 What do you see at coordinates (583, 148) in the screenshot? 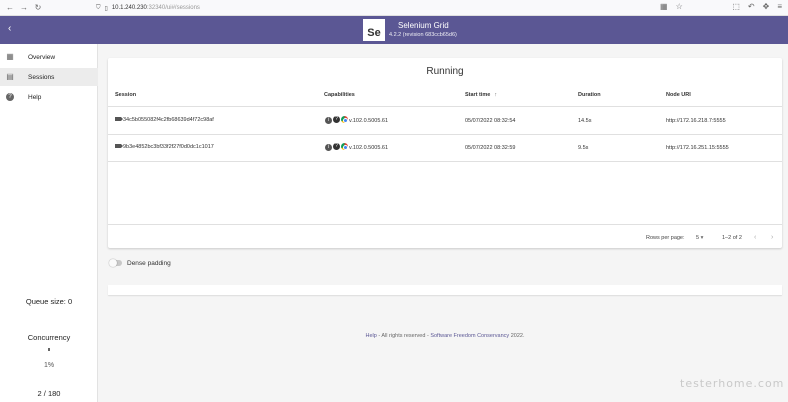
I see `duration-cell: 9.5s` at bounding box center [583, 148].